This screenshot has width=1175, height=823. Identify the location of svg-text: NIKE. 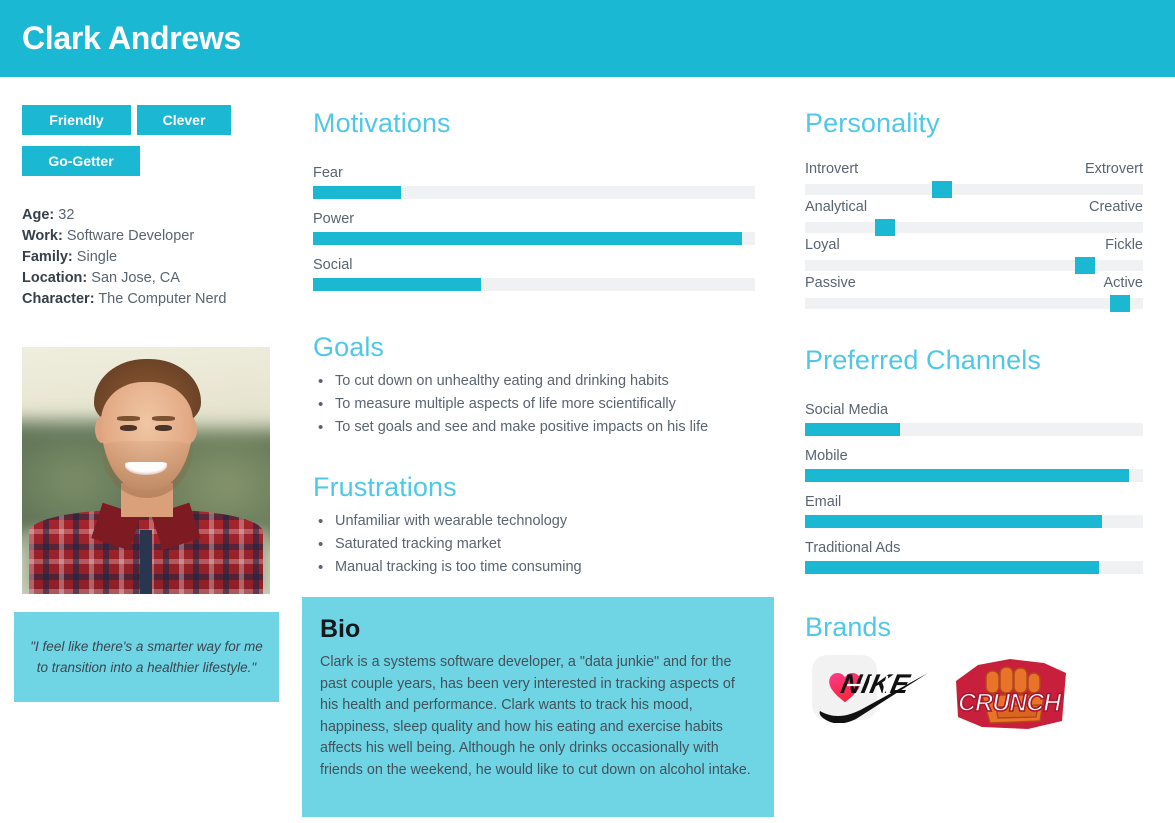
(875, 683).